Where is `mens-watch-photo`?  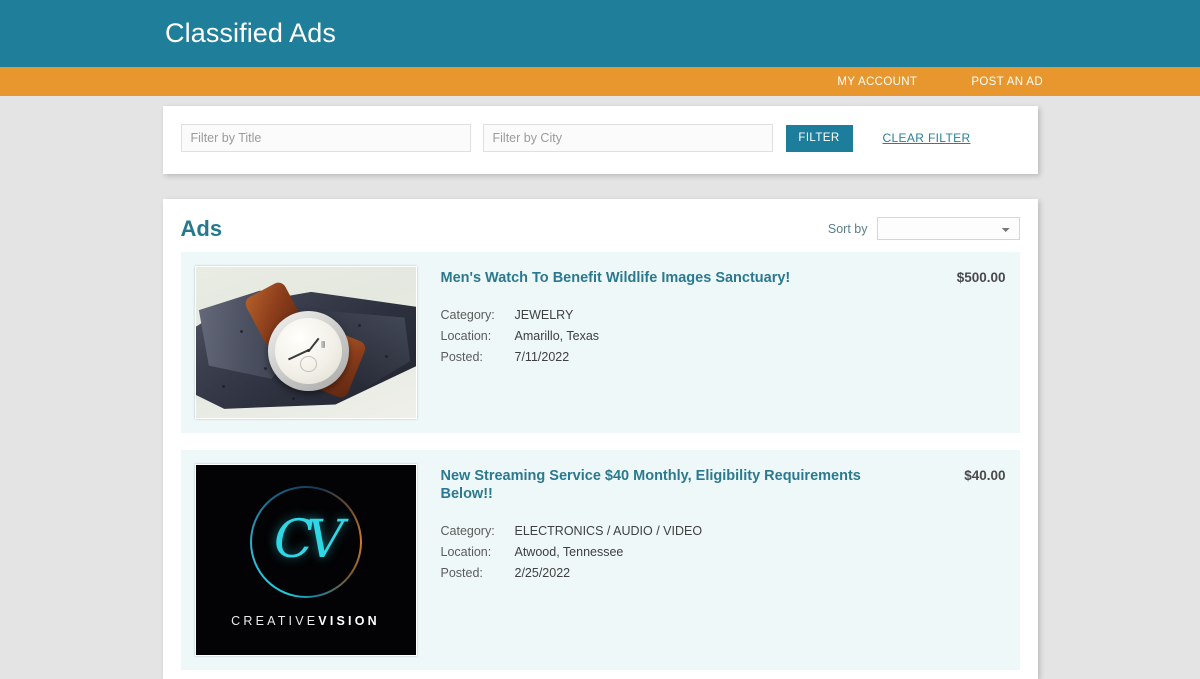 mens-watch-photo is located at coordinates (305, 342).